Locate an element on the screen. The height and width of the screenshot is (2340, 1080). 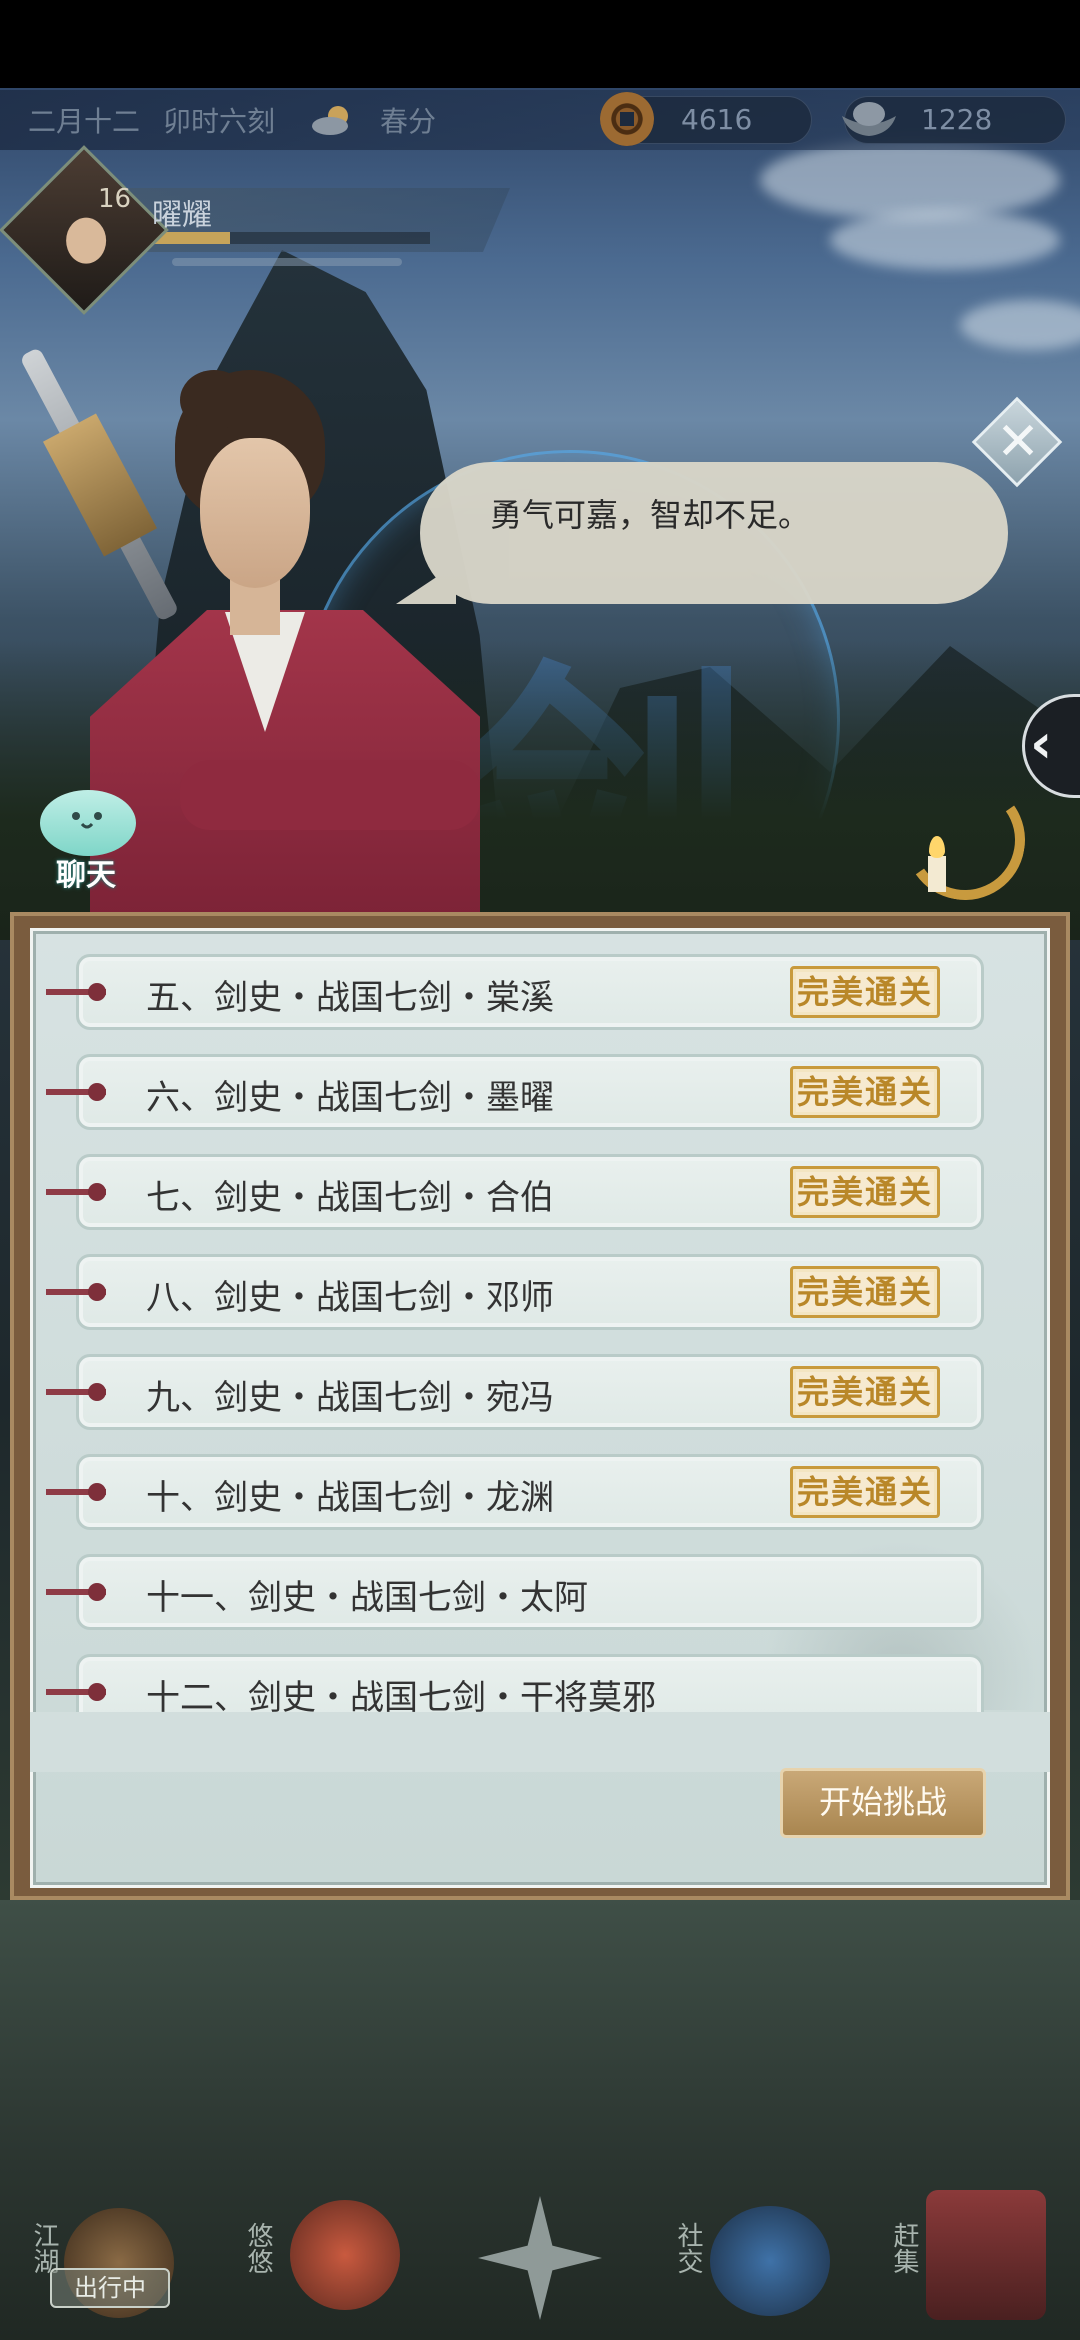
speech-text: 勇气可嘉，智却不足。 is located at coordinates (650, 515).